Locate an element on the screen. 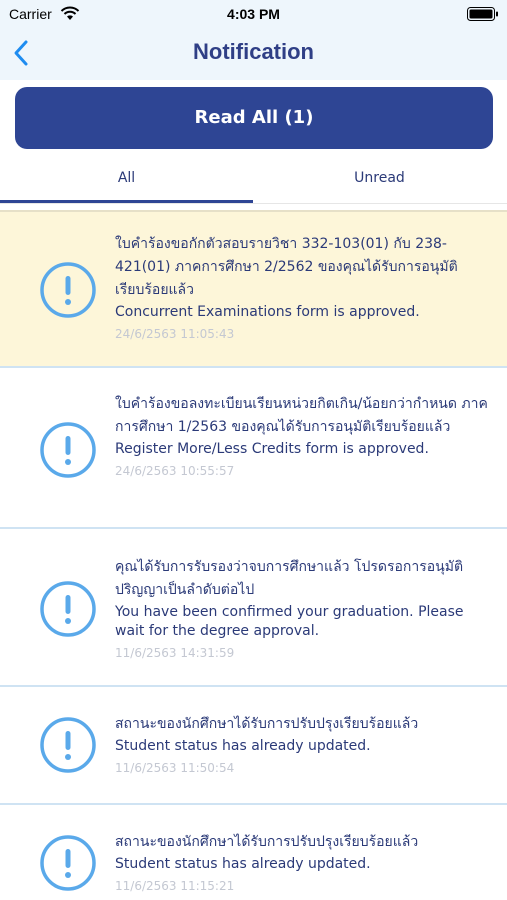  status-bar: Carrier 4:03 PM is located at coordinates (253, 14).